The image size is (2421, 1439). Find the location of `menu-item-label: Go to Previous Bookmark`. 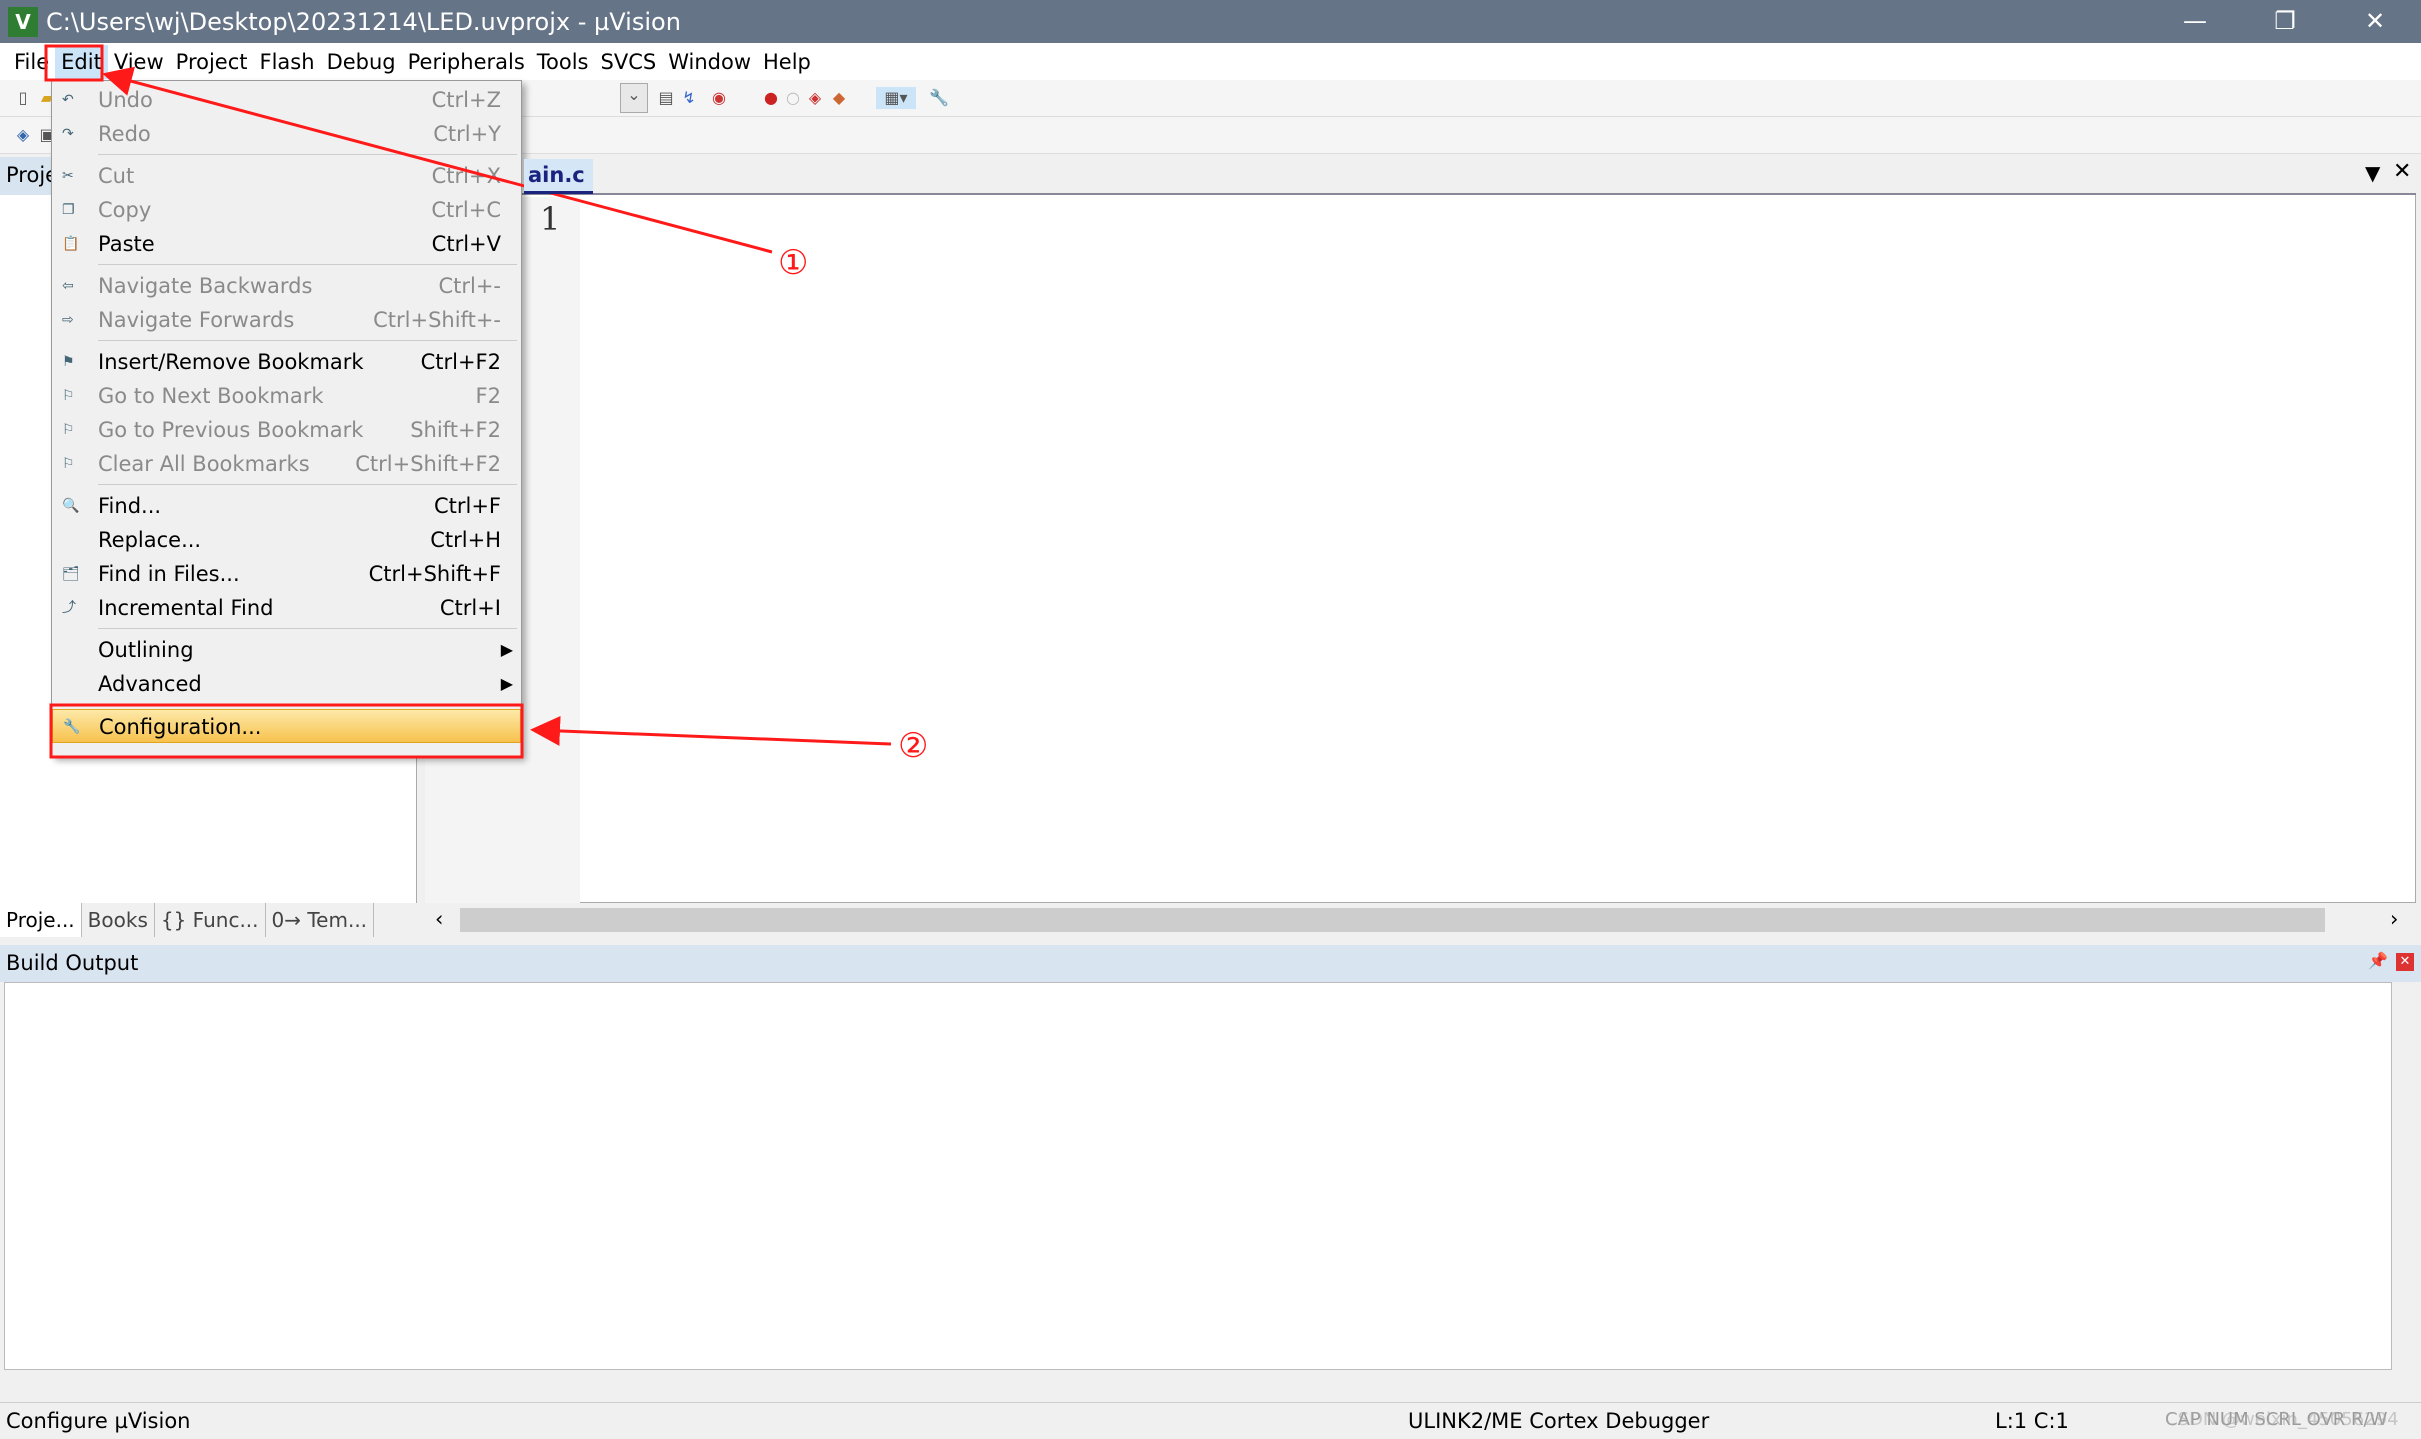

menu-item-label: Go to Previous Bookmark is located at coordinates (231, 430).